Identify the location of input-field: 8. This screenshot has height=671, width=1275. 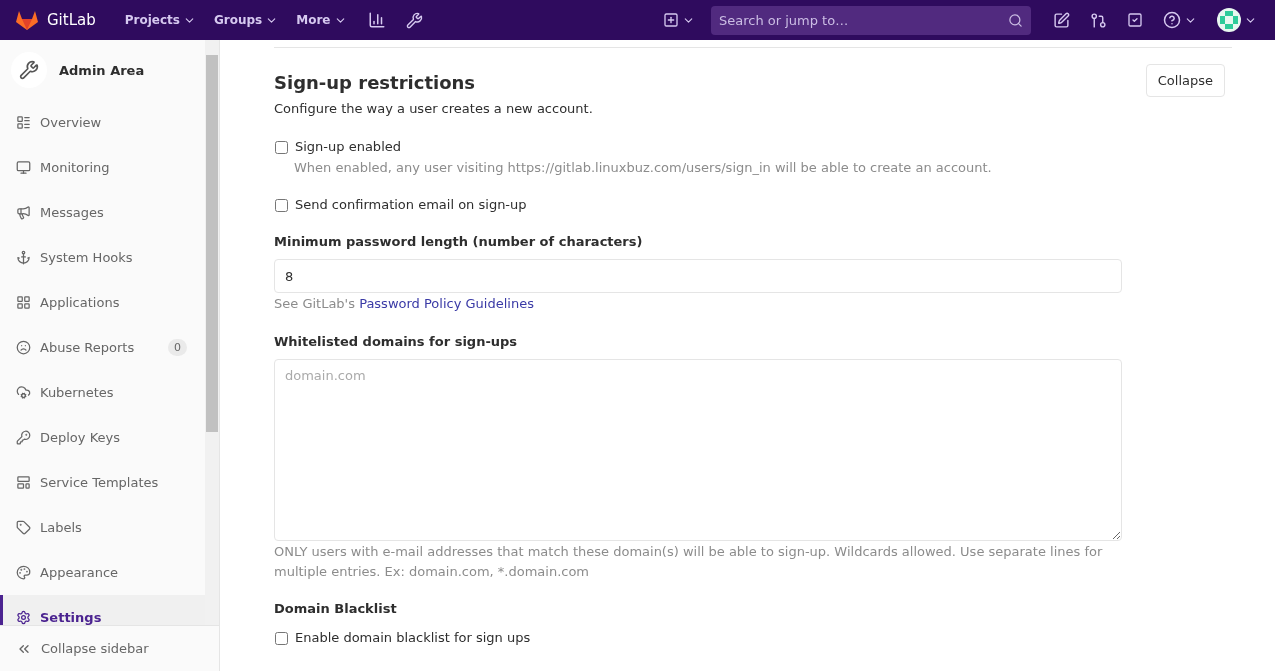
(698, 276).